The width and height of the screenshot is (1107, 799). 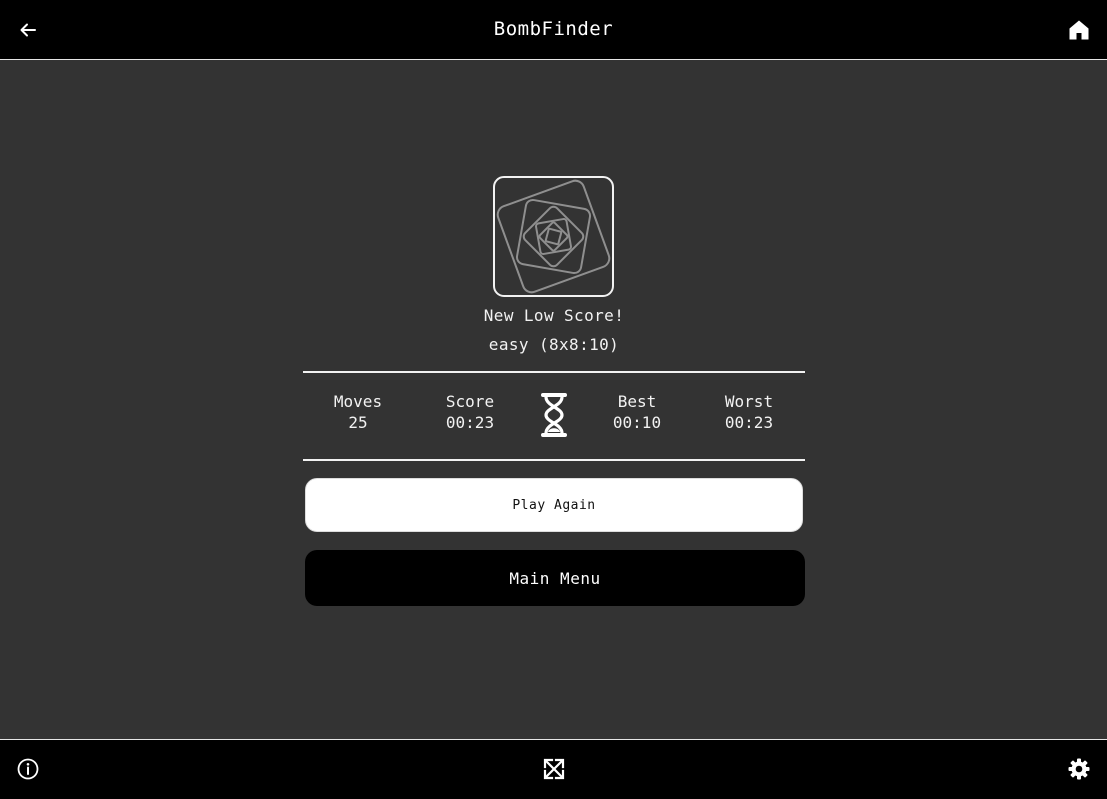 What do you see at coordinates (470, 412) in the screenshot?
I see `score-stat: Score 00:23` at bounding box center [470, 412].